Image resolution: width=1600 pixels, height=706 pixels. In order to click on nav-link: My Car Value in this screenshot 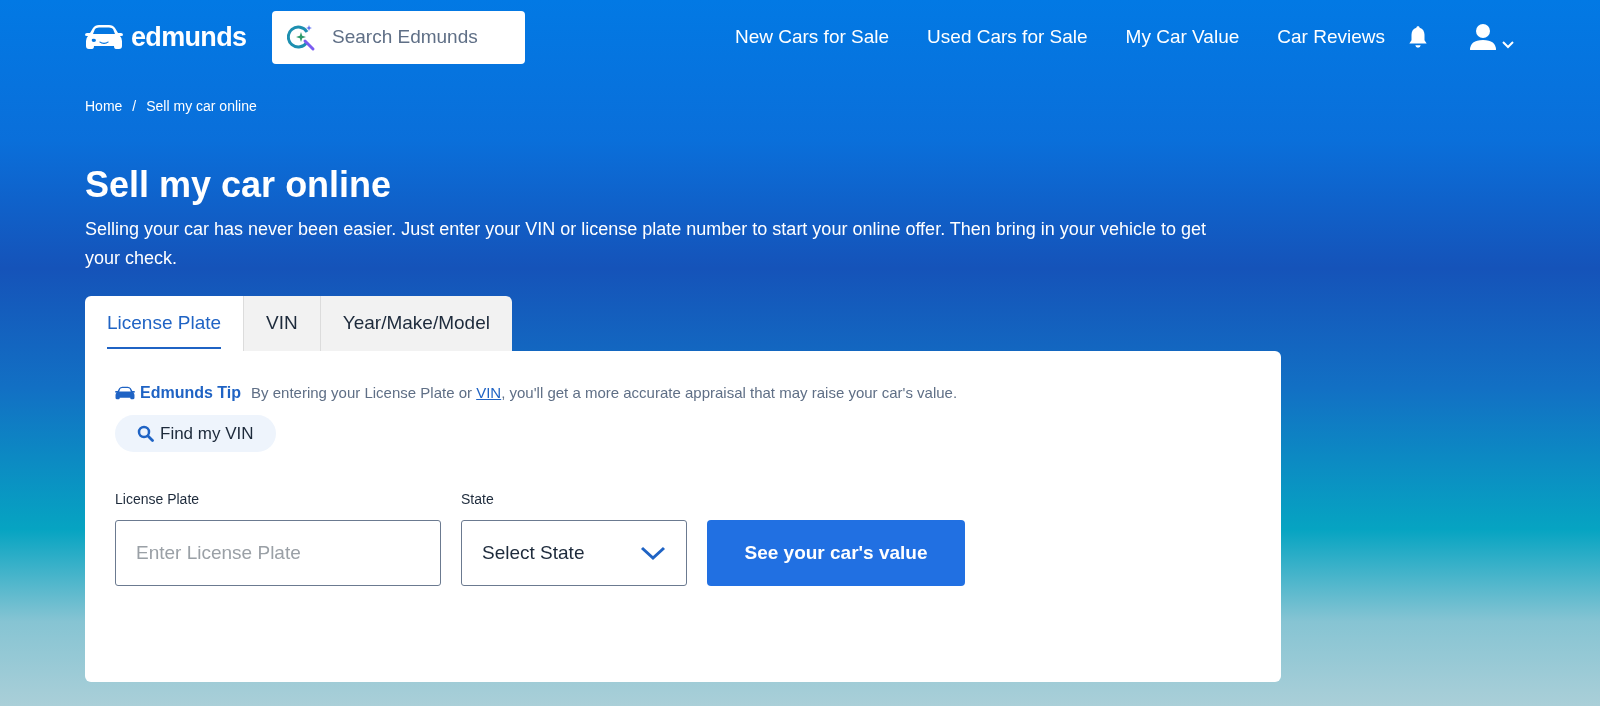, I will do `click(1182, 37)`.